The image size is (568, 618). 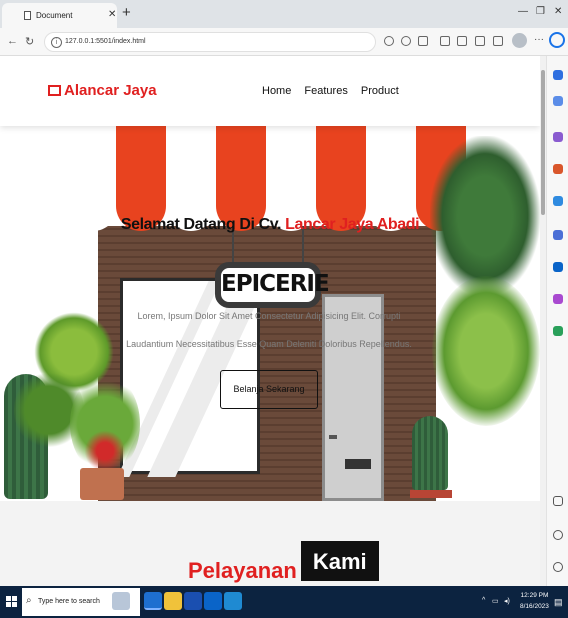 I want to click on services-title-red: Pelayanan, so click(x=242, y=570).